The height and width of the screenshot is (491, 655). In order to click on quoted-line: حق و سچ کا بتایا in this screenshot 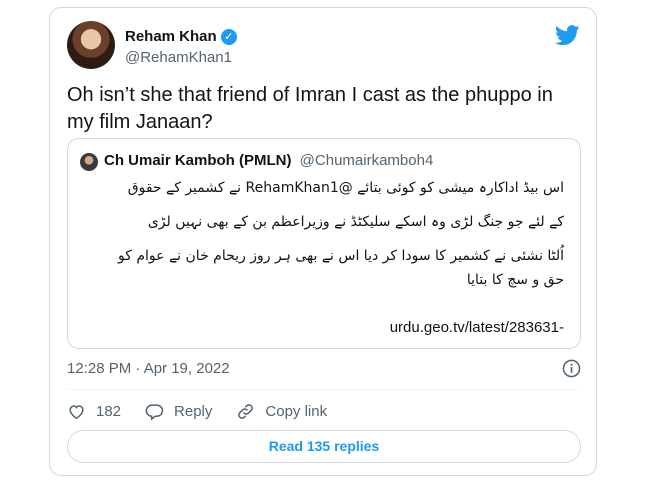, I will do `click(515, 280)`.